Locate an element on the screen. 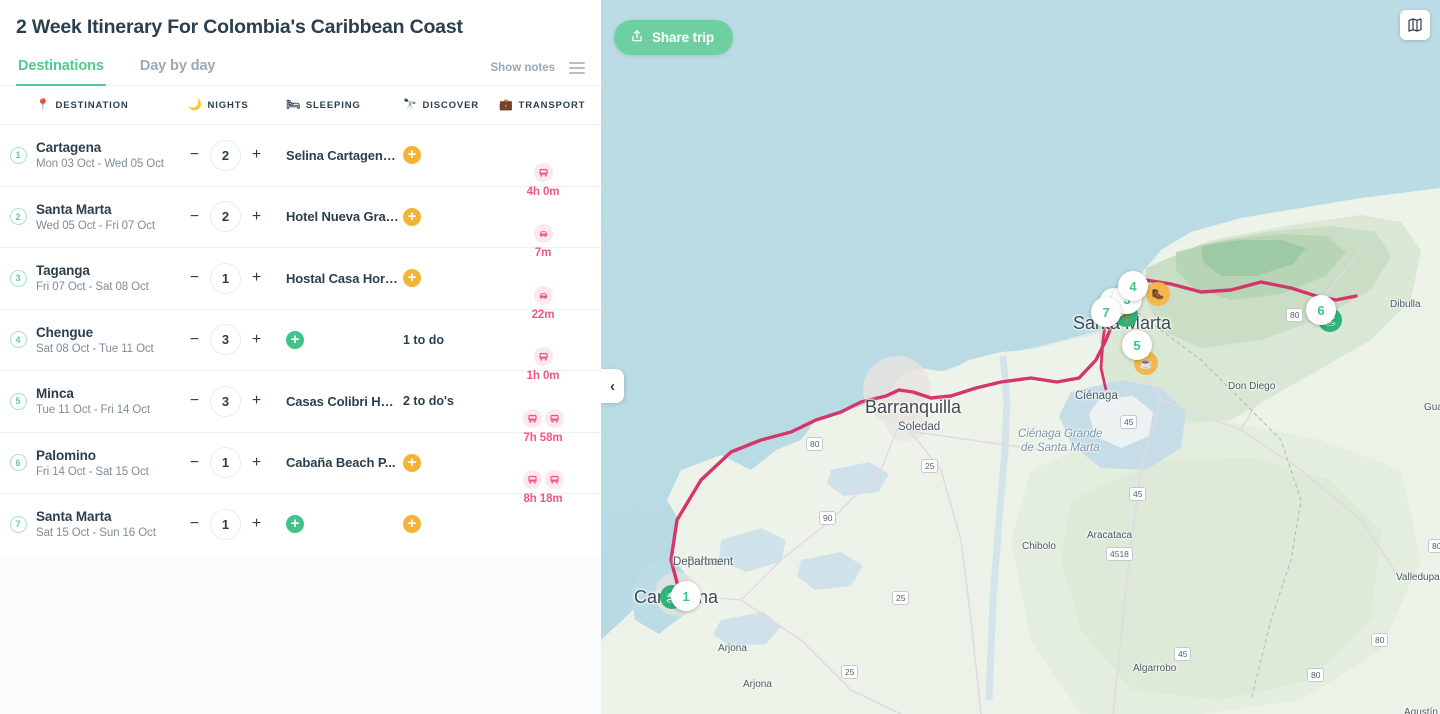 The width and height of the screenshot is (1440, 714). destination-dates: Fri 07 Oct - Sat 08 Oct is located at coordinates (92, 287).